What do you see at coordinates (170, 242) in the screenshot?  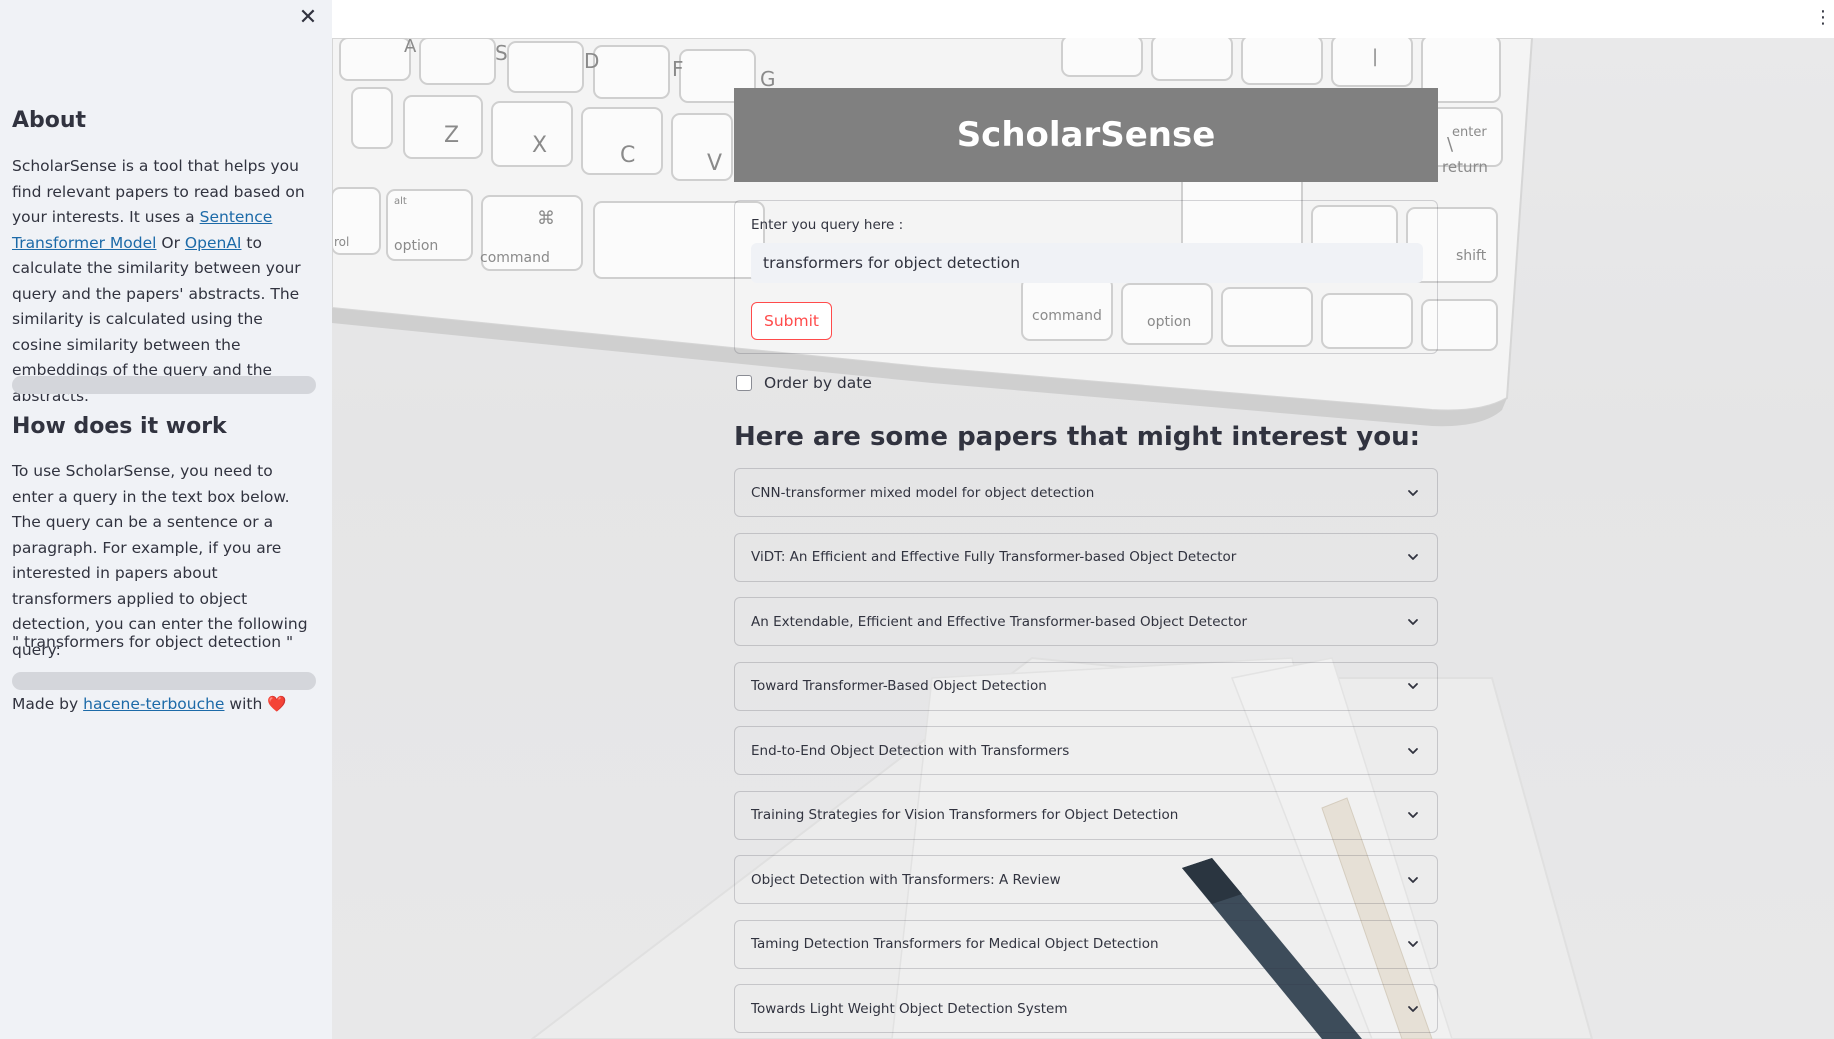 I see `about-text-part: Or` at bounding box center [170, 242].